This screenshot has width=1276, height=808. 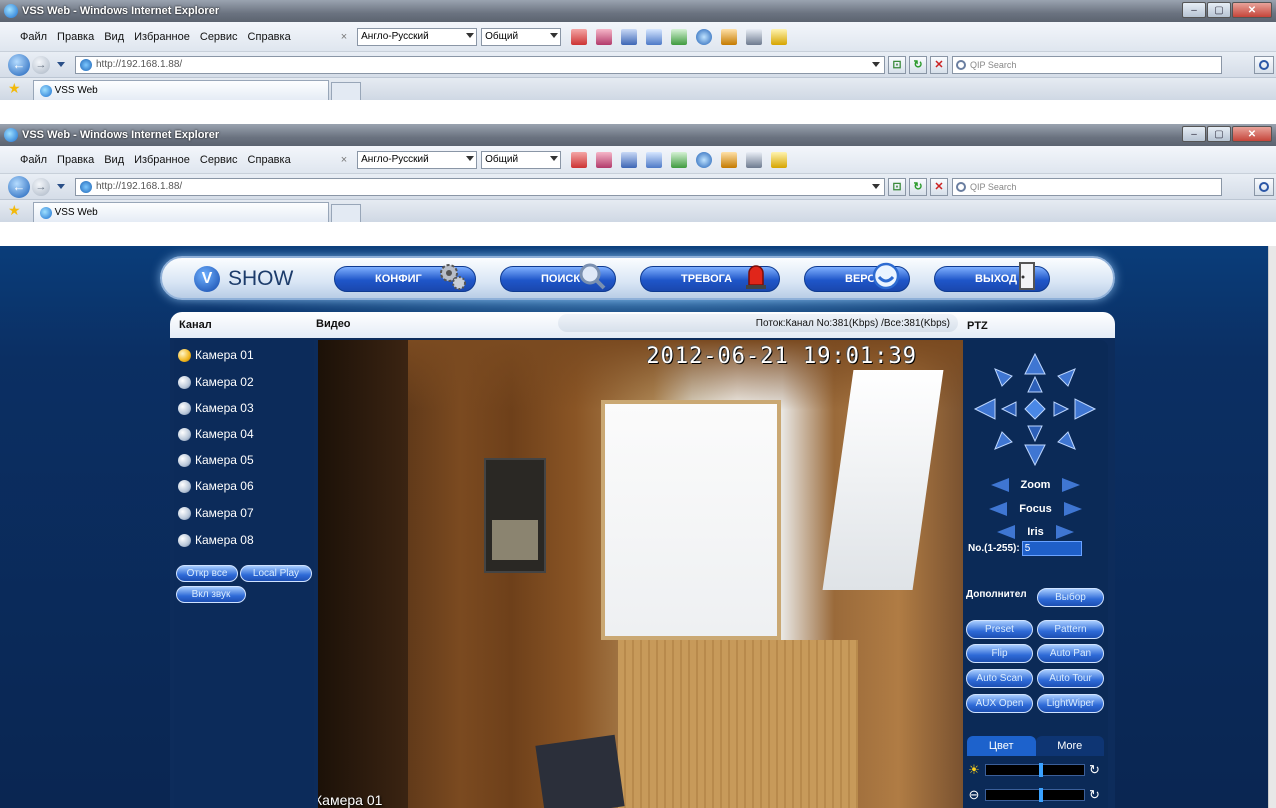 I want to click on camera-item-04: Камера 04, so click(x=216, y=434).